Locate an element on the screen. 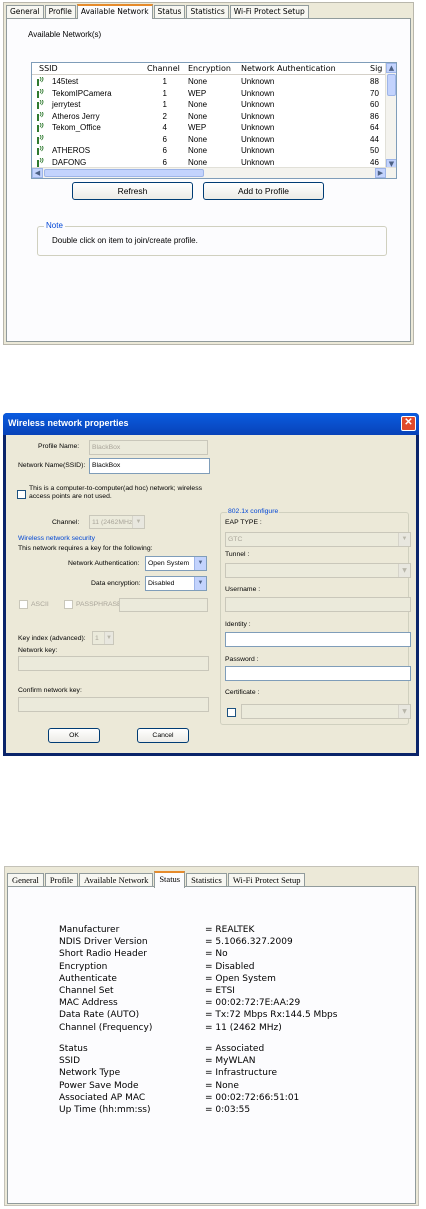 This screenshot has width=426, height=1209. scroll-thumb is located at coordinates (391, 85).